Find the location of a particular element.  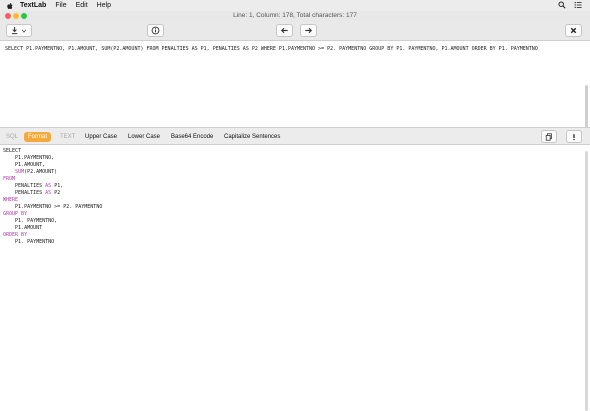

mode-base64-encode: Base64 Encode is located at coordinates (192, 137).